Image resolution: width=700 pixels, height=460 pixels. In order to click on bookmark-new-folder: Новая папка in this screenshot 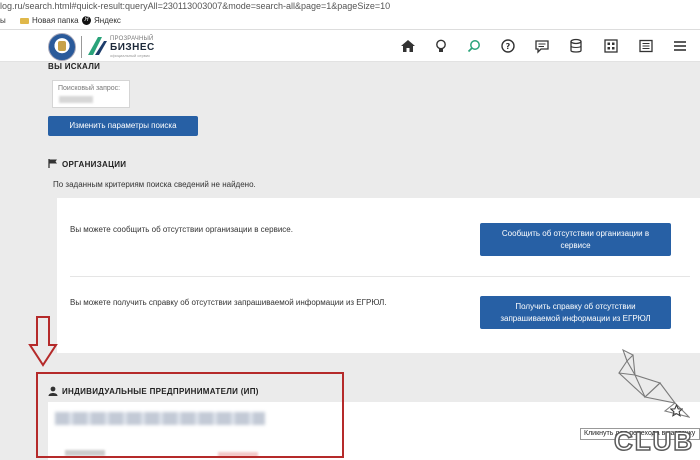, I will do `click(49, 21)`.